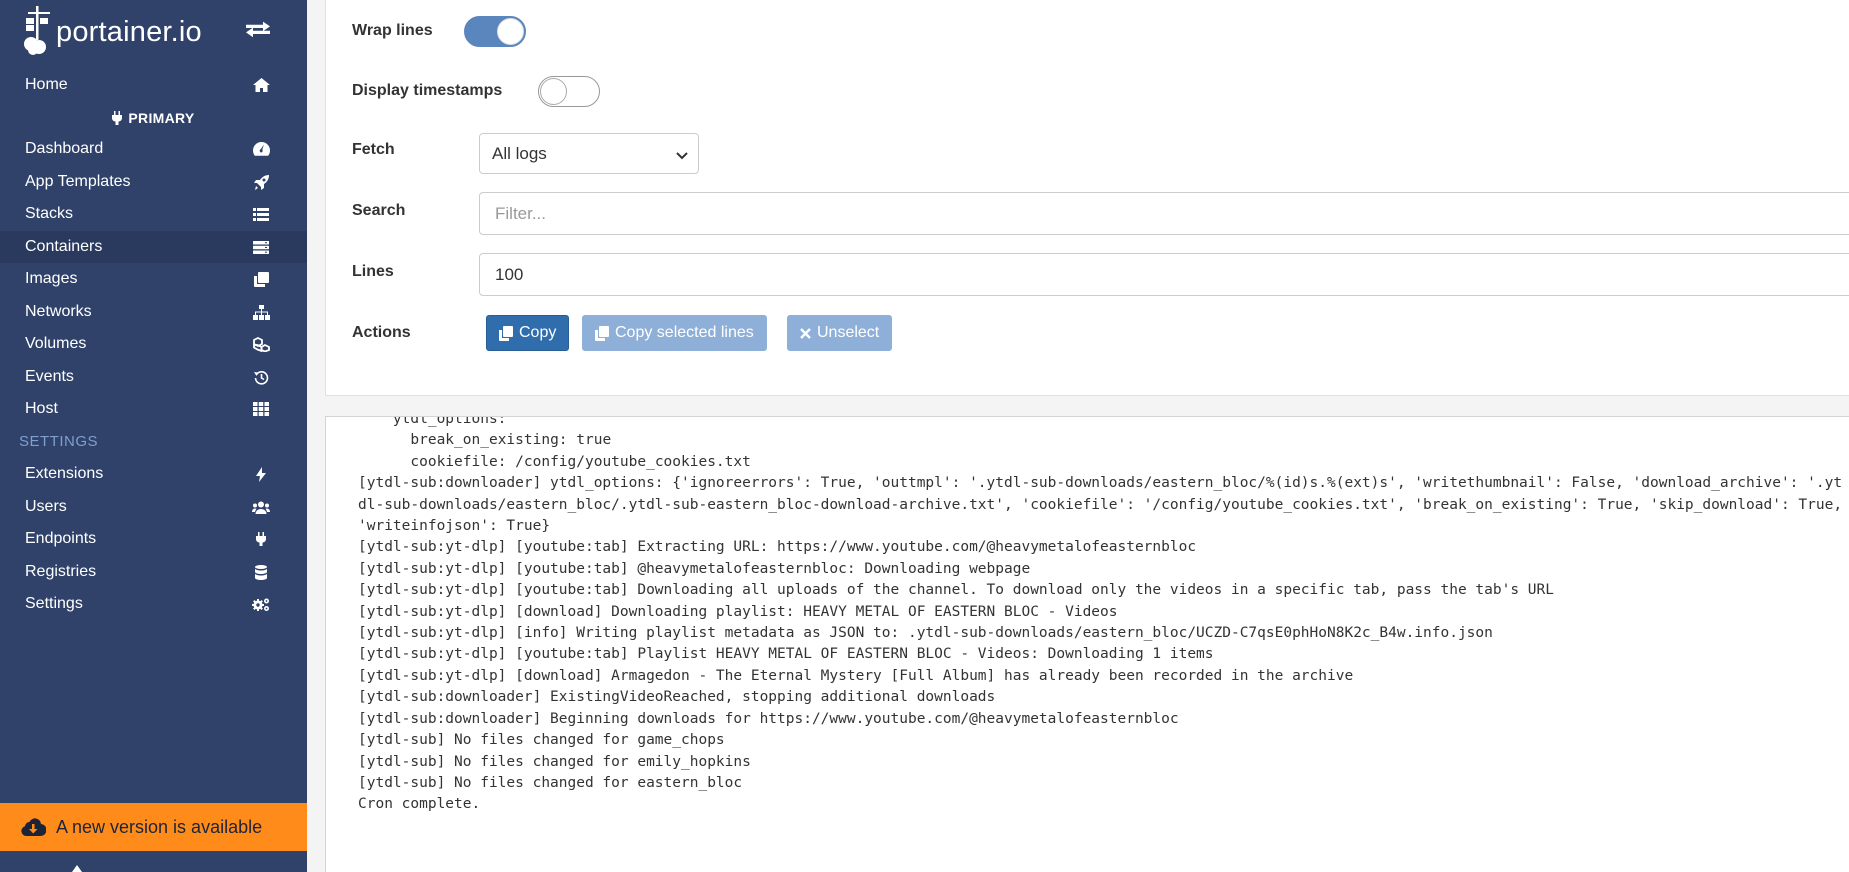 Image resolution: width=1849 pixels, height=872 pixels. I want to click on sidebar-item-users: Users, so click(153, 507).